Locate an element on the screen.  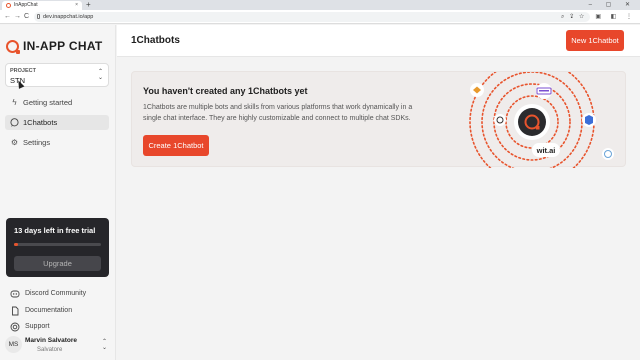
address-bar: dev.inappchat.io/app ⌕ ⇪ ☆ is located at coordinates (312, 17).